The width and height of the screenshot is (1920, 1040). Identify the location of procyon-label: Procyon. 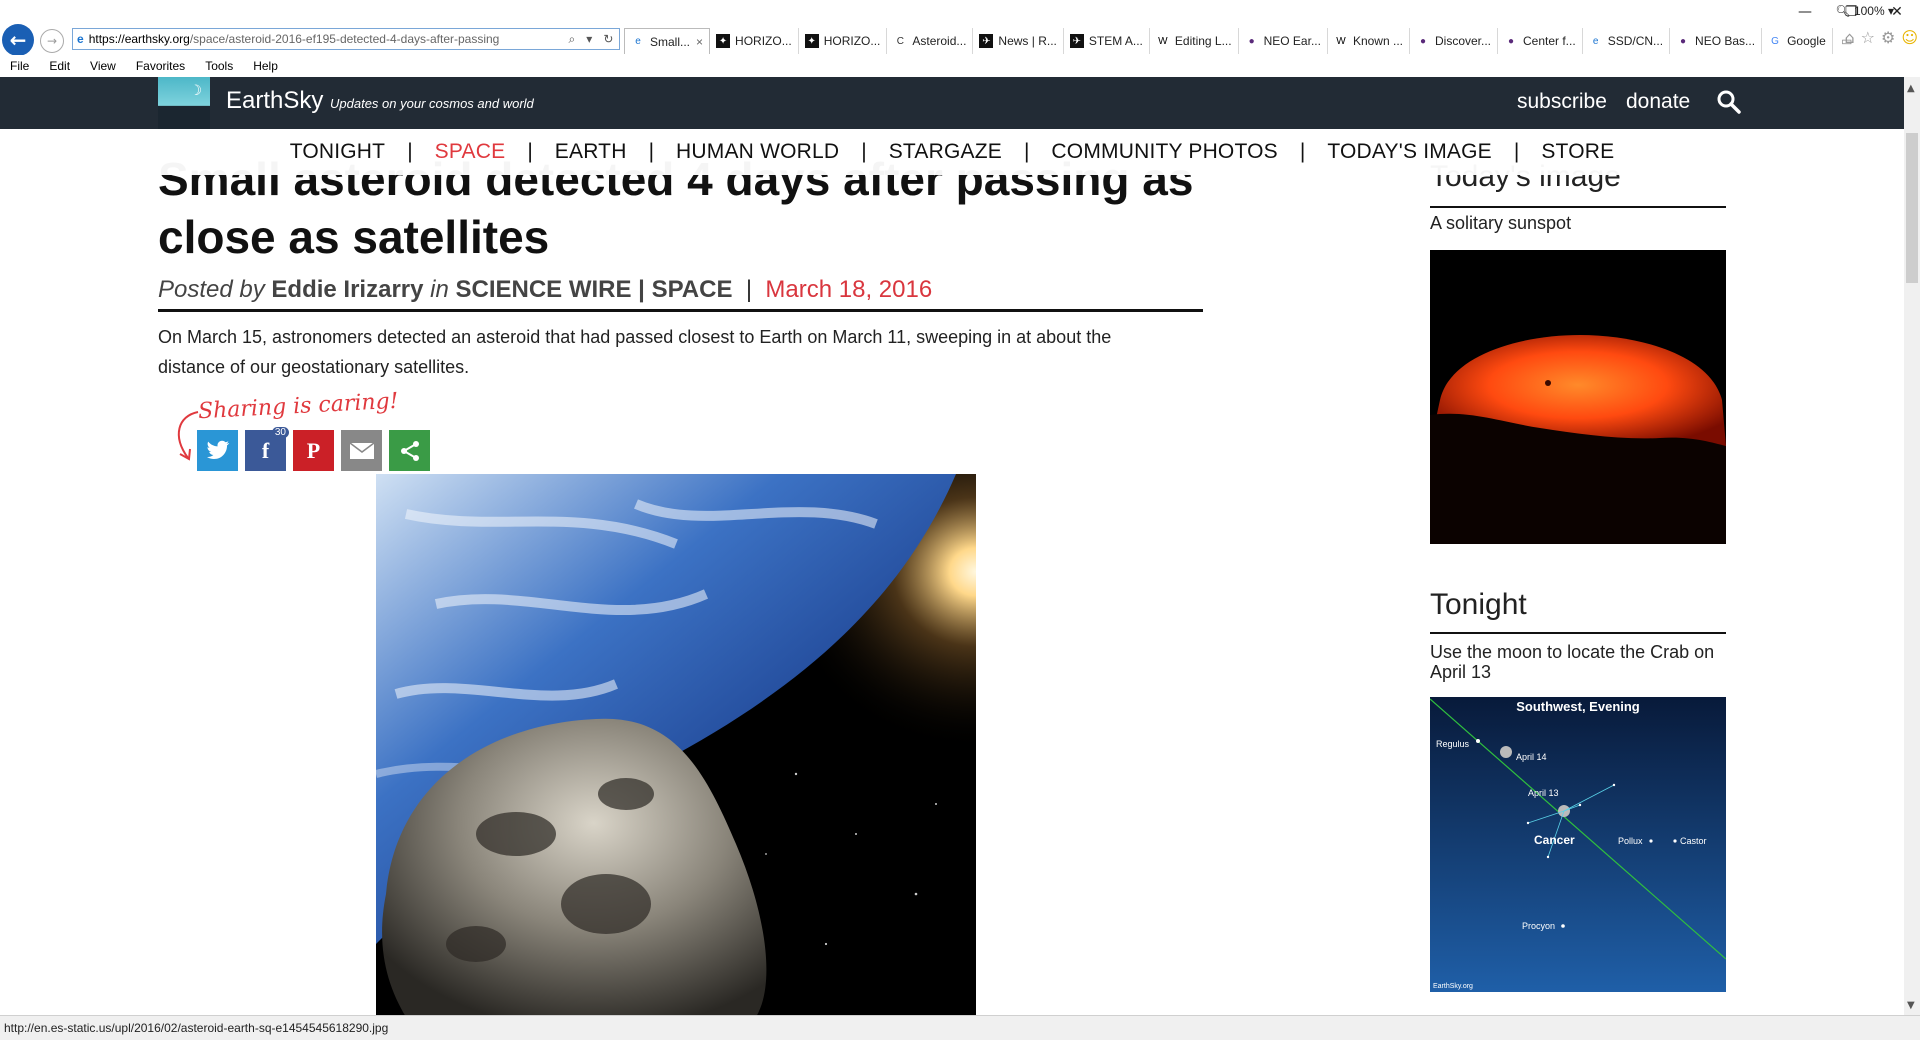
(1538, 926).